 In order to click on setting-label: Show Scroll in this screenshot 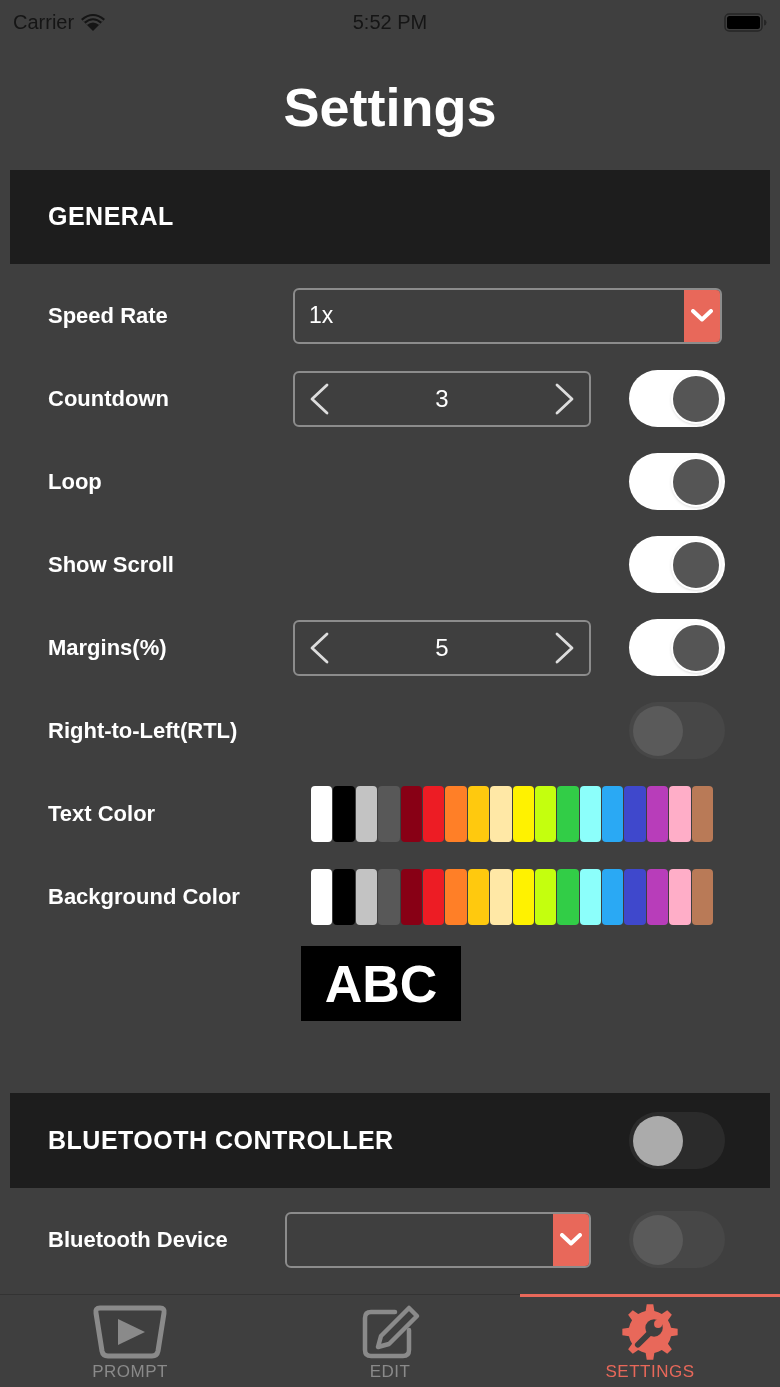, I will do `click(111, 565)`.